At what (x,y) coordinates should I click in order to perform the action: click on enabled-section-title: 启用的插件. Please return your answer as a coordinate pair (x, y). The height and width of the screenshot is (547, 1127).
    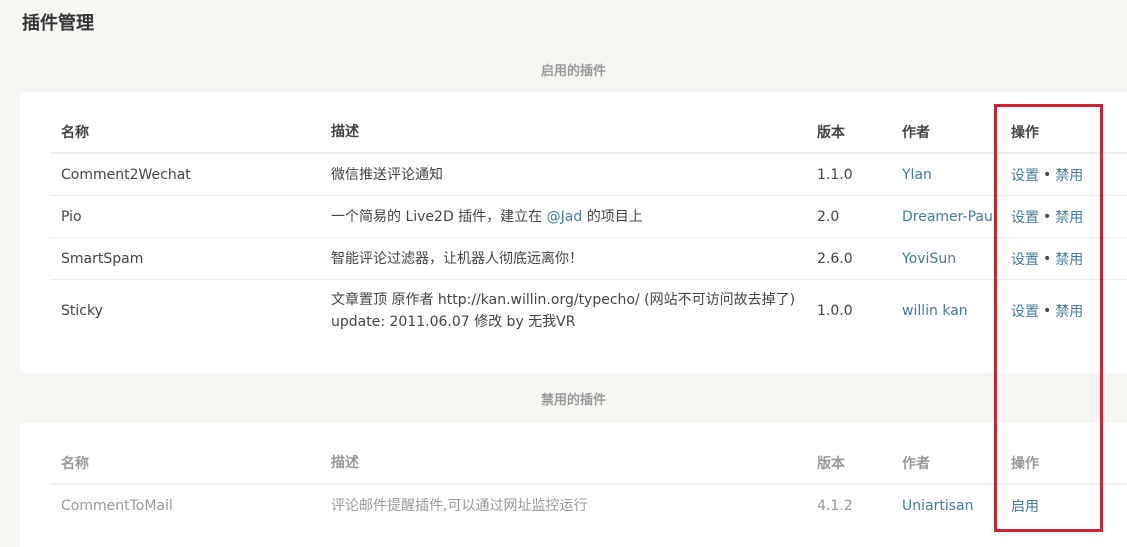
    Looking at the image, I should click on (573, 71).